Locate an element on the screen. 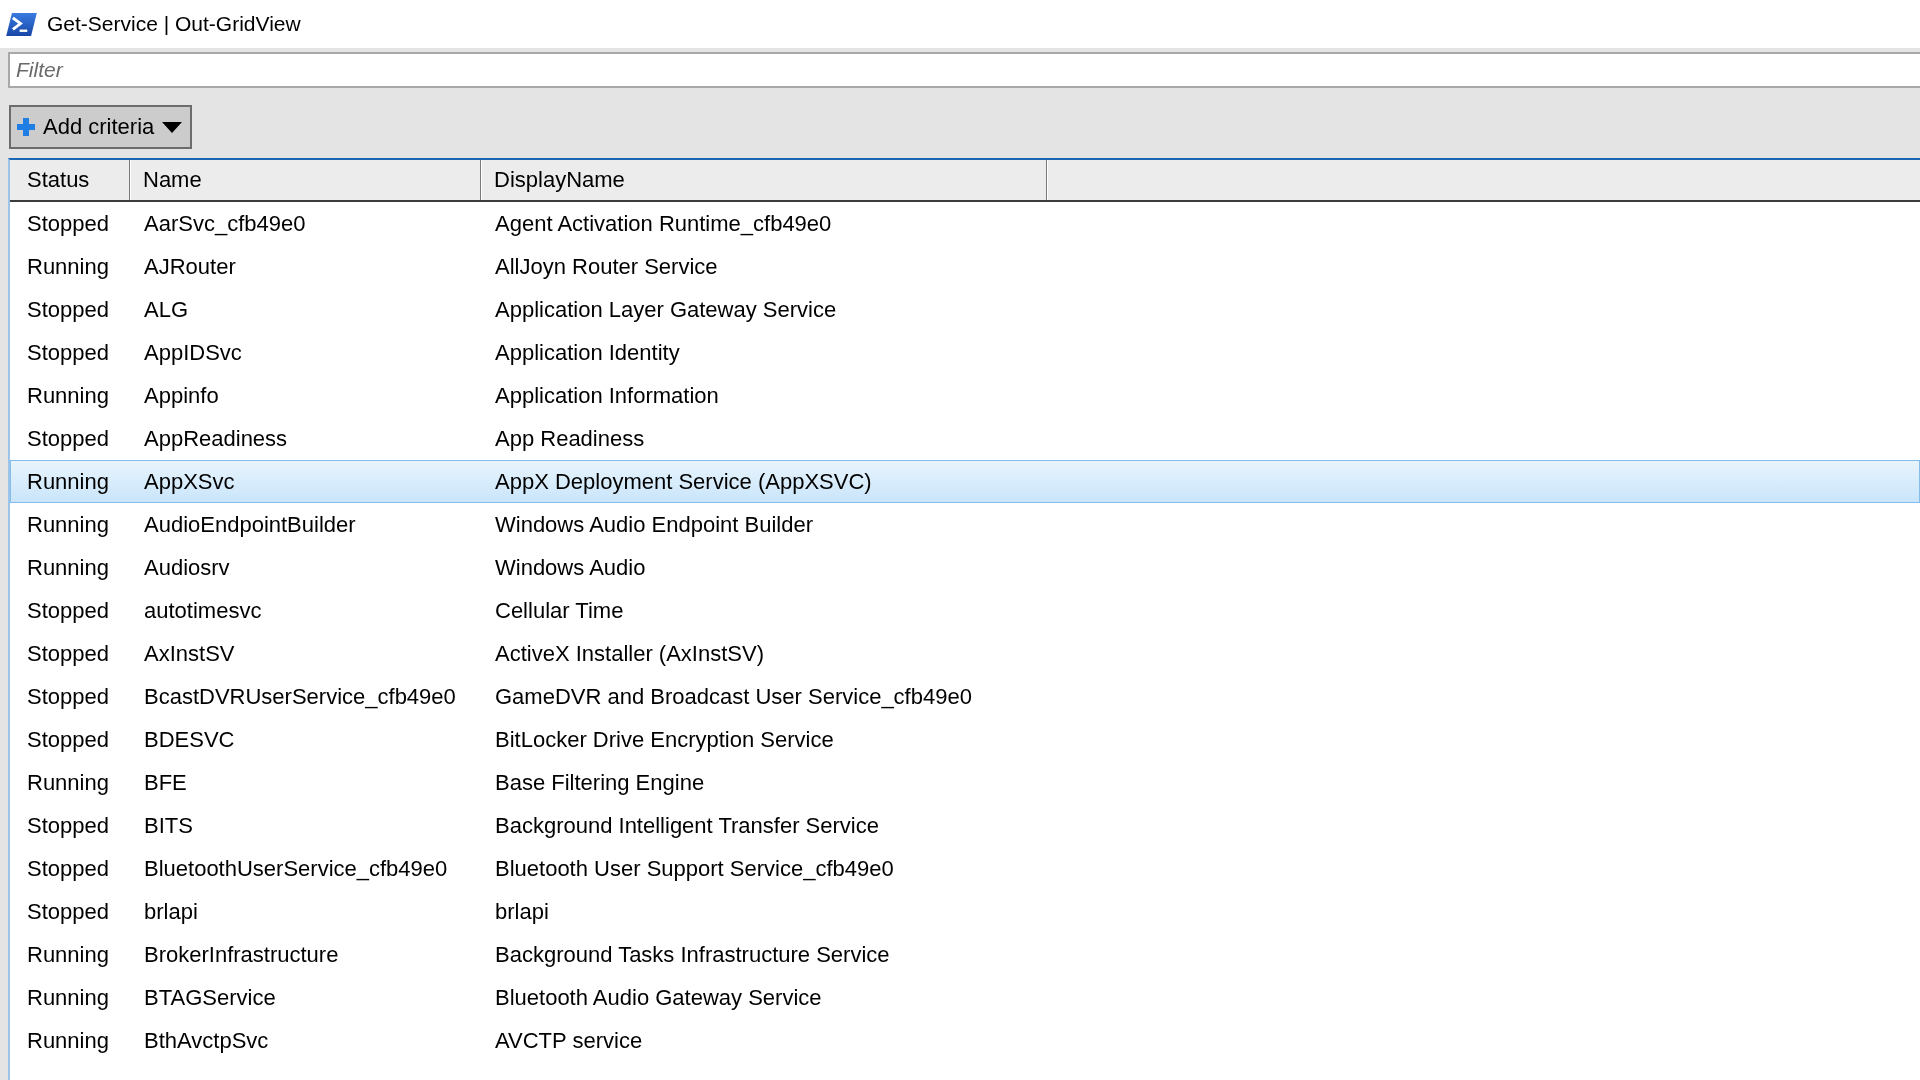 Image resolution: width=1920 pixels, height=1080 pixels. table-cell-text: Windows Audio Endpoint Builder is located at coordinates (653, 524).